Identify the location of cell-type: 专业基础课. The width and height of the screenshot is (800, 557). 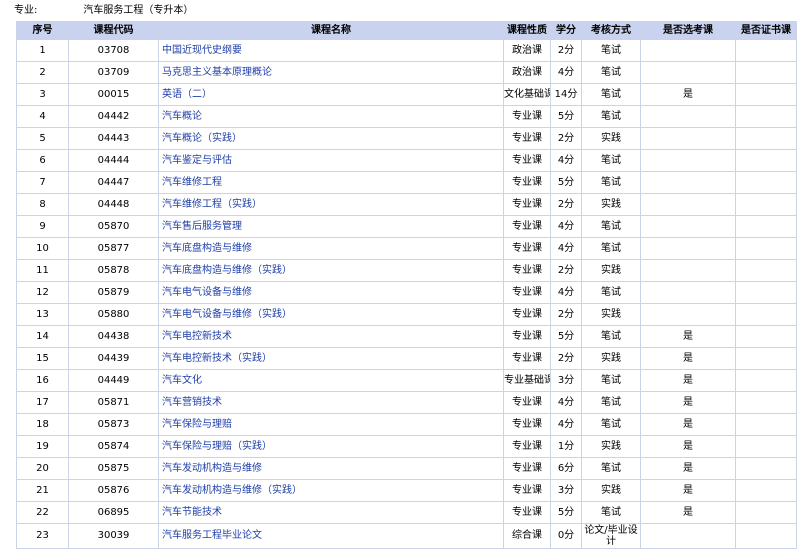
(527, 380).